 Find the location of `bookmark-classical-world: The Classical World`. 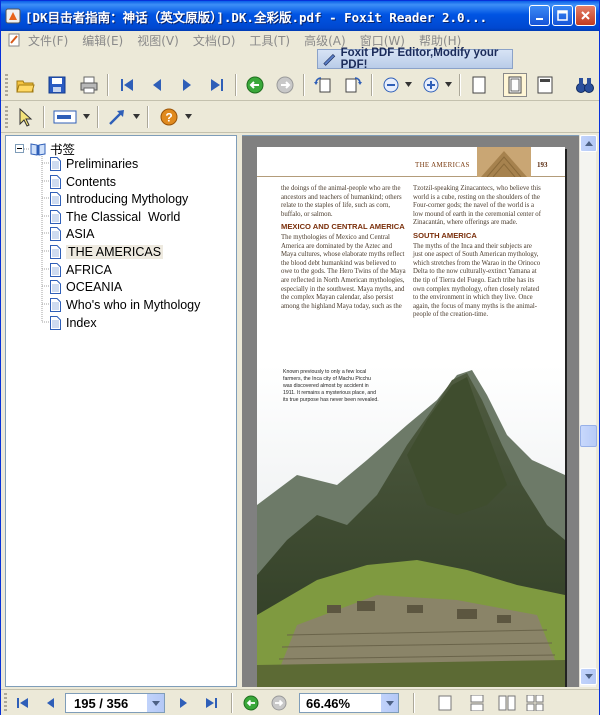

bookmark-classical-world: The Classical World is located at coordinates (115, 216).